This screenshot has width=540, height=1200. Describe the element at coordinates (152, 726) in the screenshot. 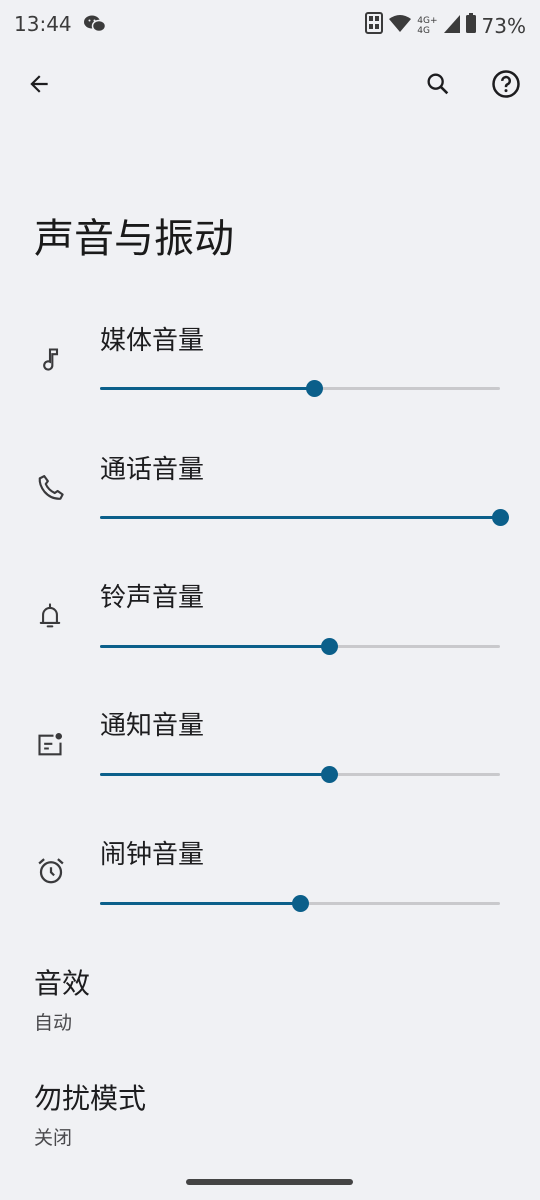

I see `volume-label: 通知音量` at that location.